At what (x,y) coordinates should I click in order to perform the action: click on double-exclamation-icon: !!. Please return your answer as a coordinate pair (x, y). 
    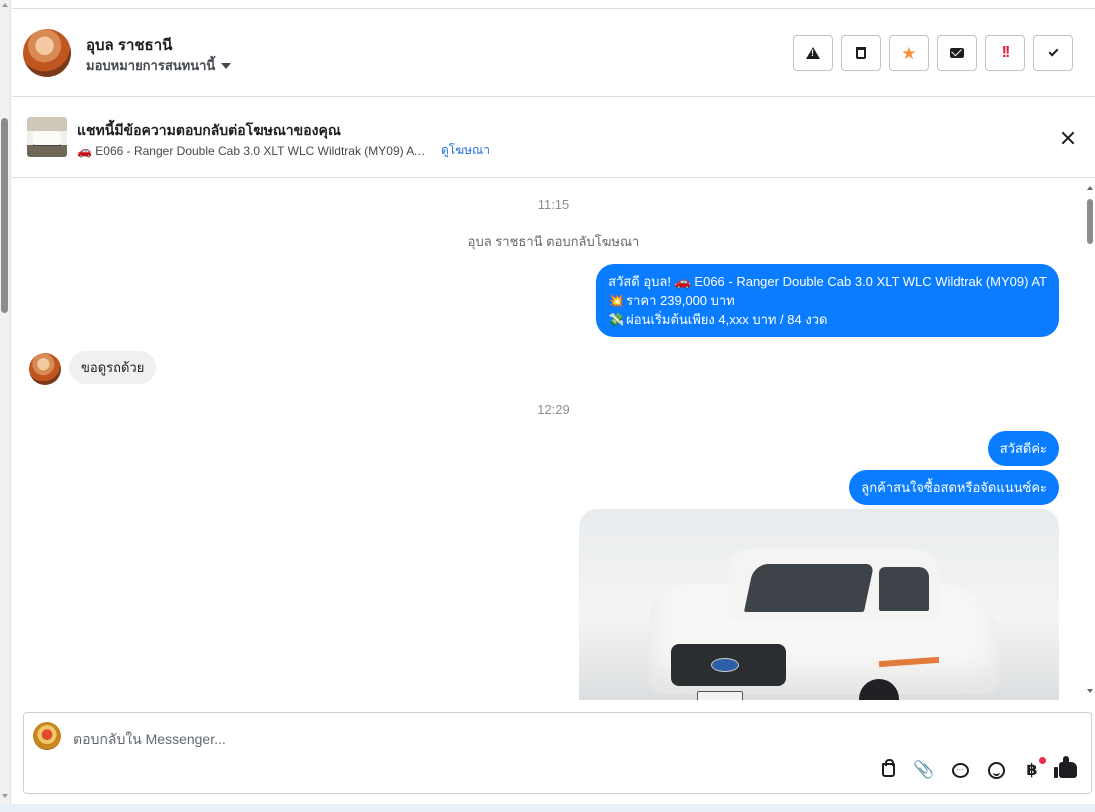
    Looking at the image, I should click on (1006, 52).